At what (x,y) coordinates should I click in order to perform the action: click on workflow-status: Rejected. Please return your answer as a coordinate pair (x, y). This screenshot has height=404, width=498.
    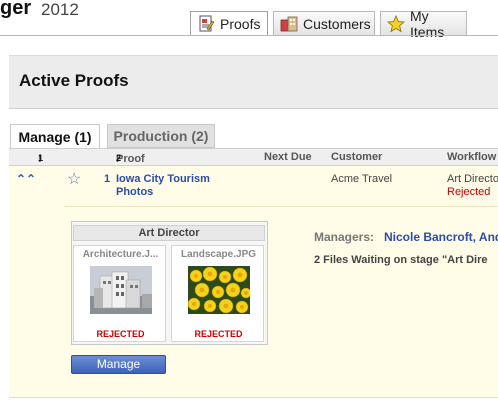
    Looking at the image, I should click on (469, 192).